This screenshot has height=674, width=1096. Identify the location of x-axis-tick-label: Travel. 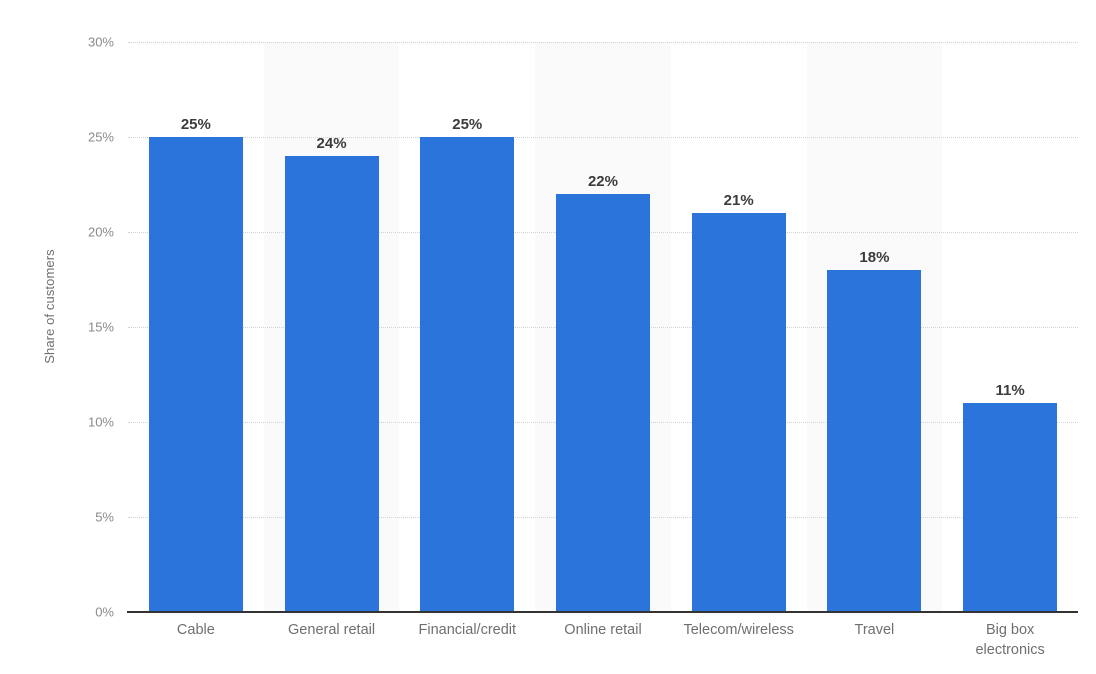
(875, 630).